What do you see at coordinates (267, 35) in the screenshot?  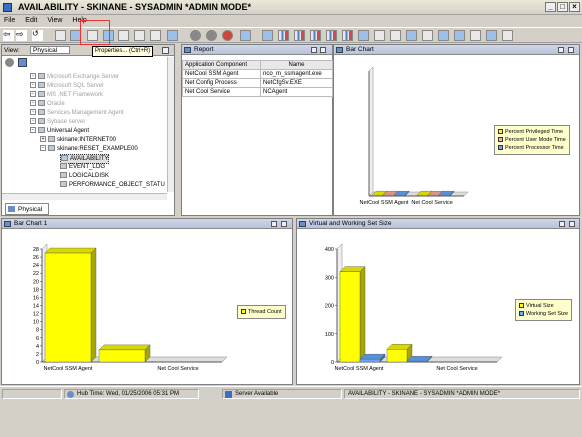 I see `network-icon` at bounding box center [267, 35].